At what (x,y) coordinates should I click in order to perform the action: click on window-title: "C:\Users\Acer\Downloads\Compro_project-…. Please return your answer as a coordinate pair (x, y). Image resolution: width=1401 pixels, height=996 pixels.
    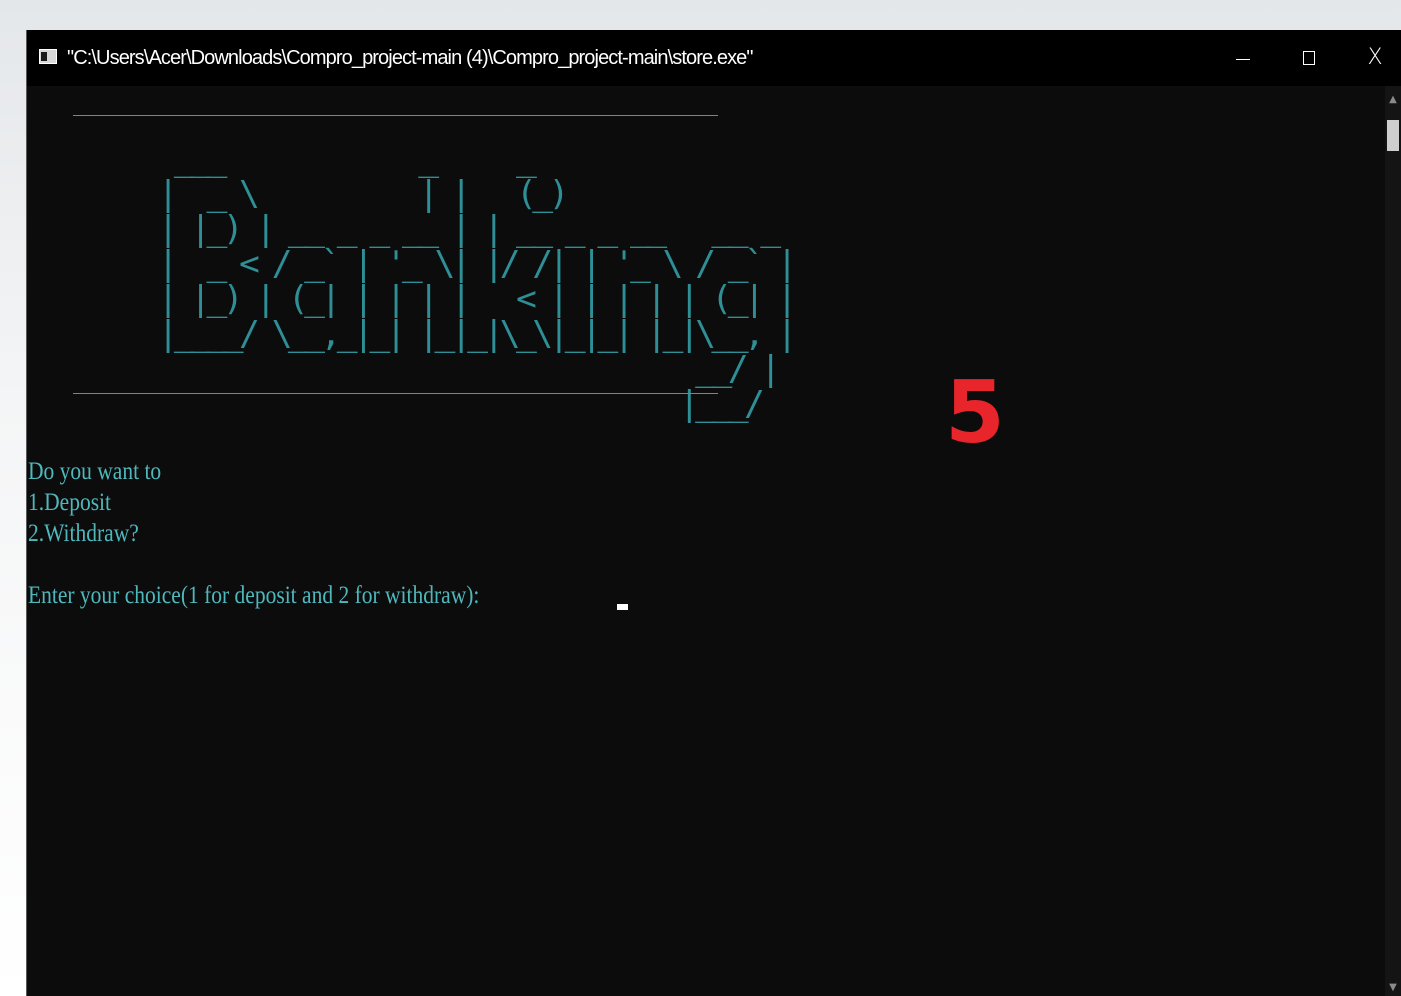
    Looking at the image, I should click on (410, 58).